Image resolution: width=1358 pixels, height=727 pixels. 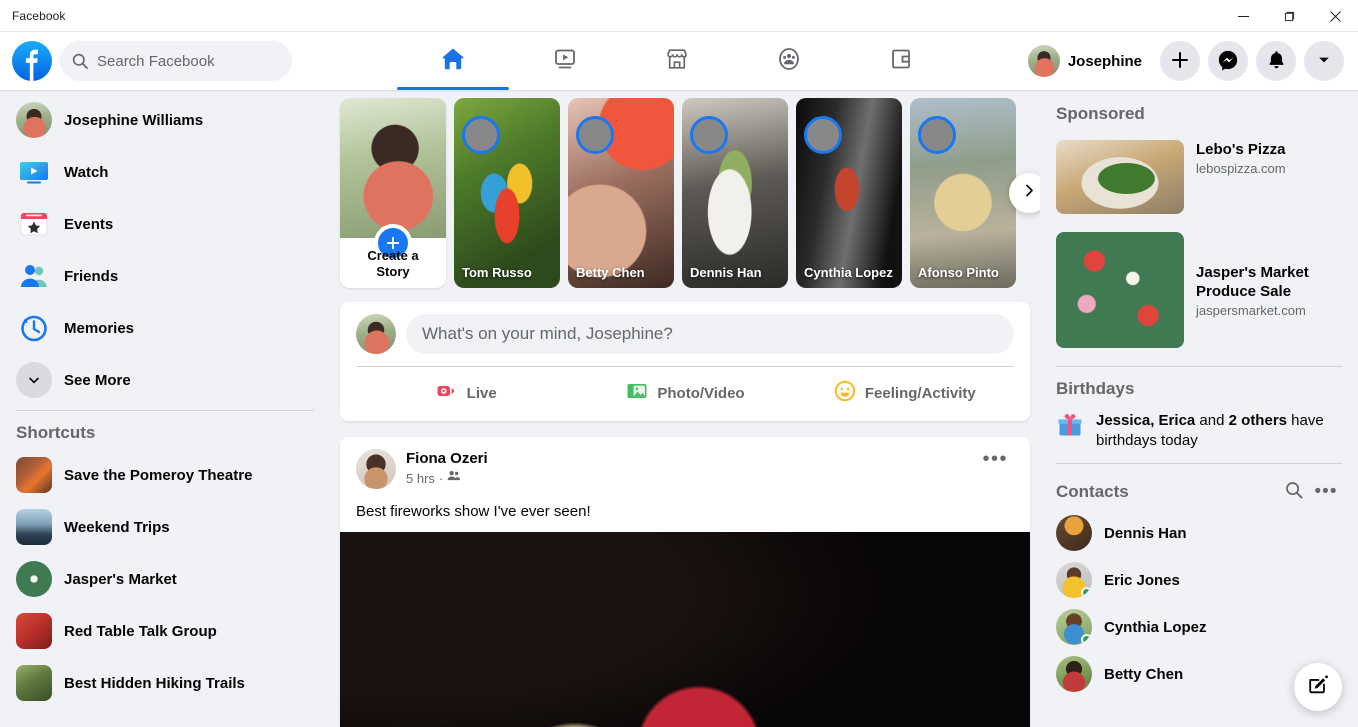 I want to click on window-title: Facebook, so click(x=39, y=15).